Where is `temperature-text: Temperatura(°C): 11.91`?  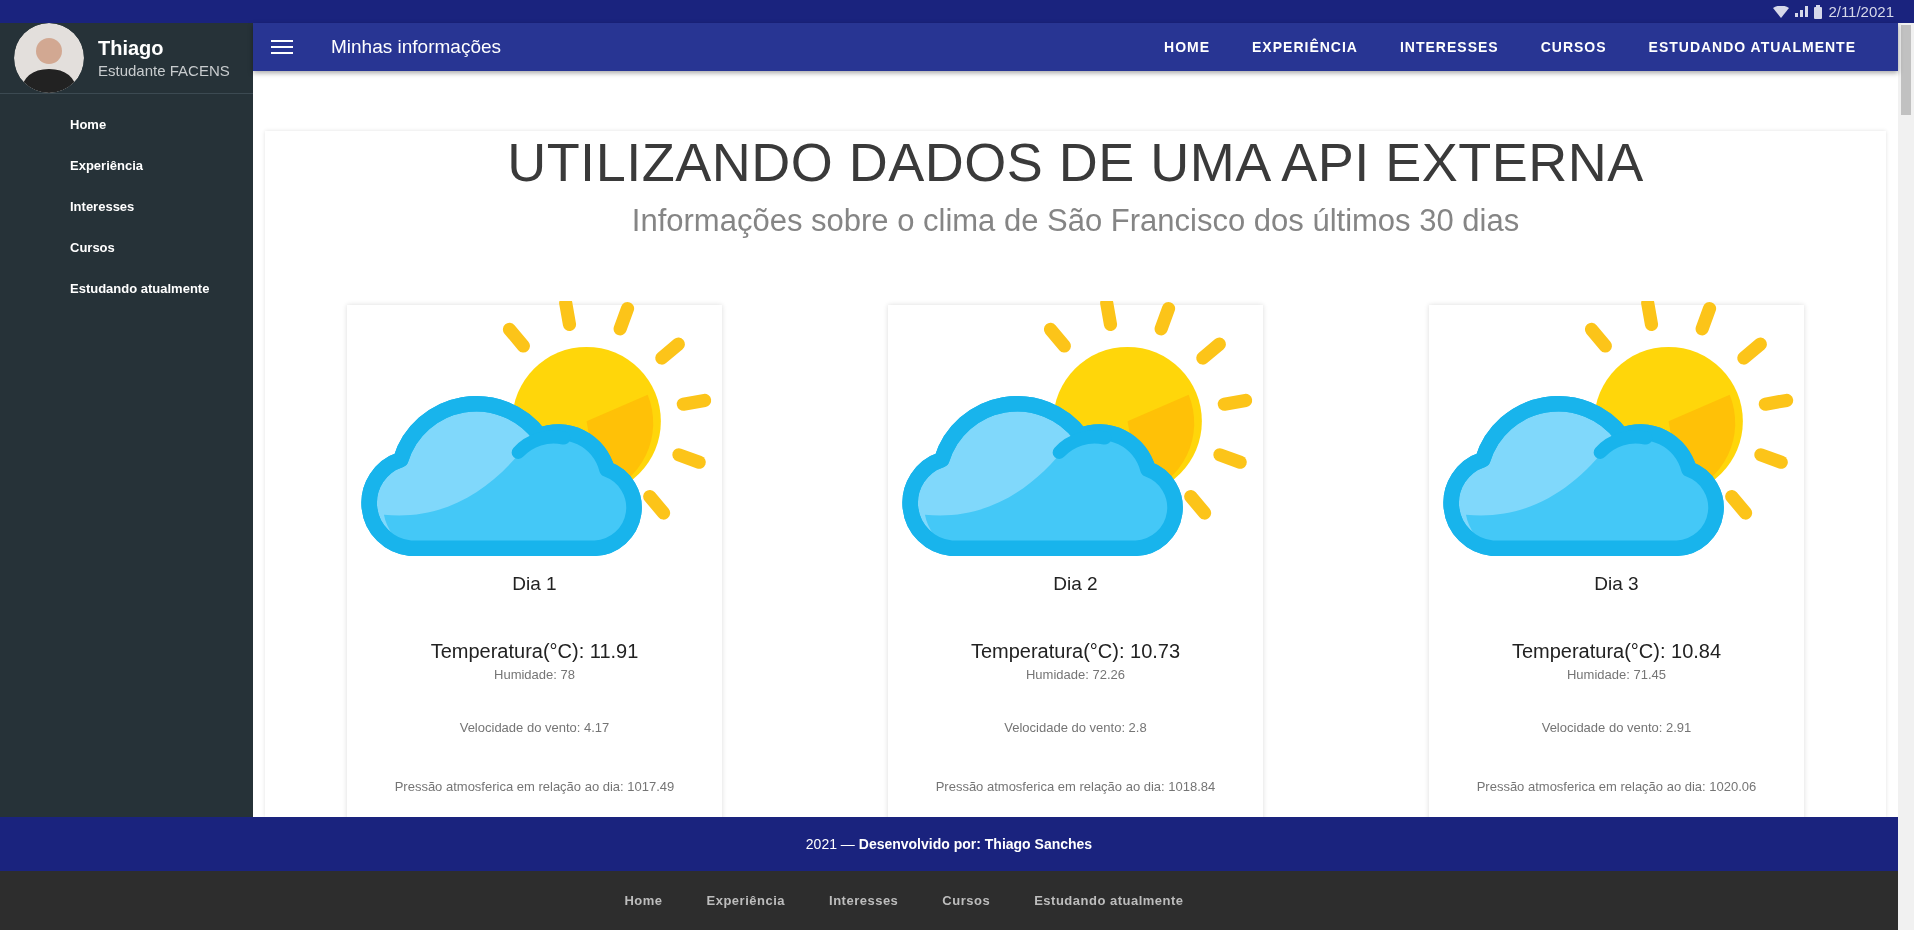 temperature-text: Temperatura(°C): 11.91 is located at coordinates (534, 651).